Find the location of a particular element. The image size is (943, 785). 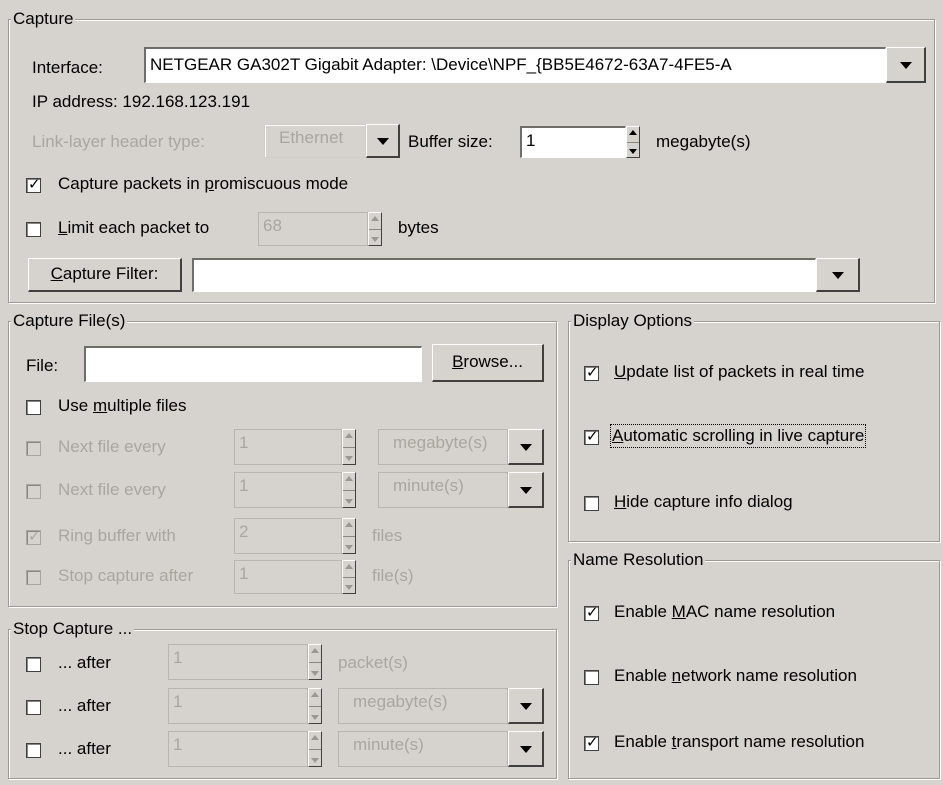

next-file-time-unit-combo: minute(s) is located at coordinates (443, 490).